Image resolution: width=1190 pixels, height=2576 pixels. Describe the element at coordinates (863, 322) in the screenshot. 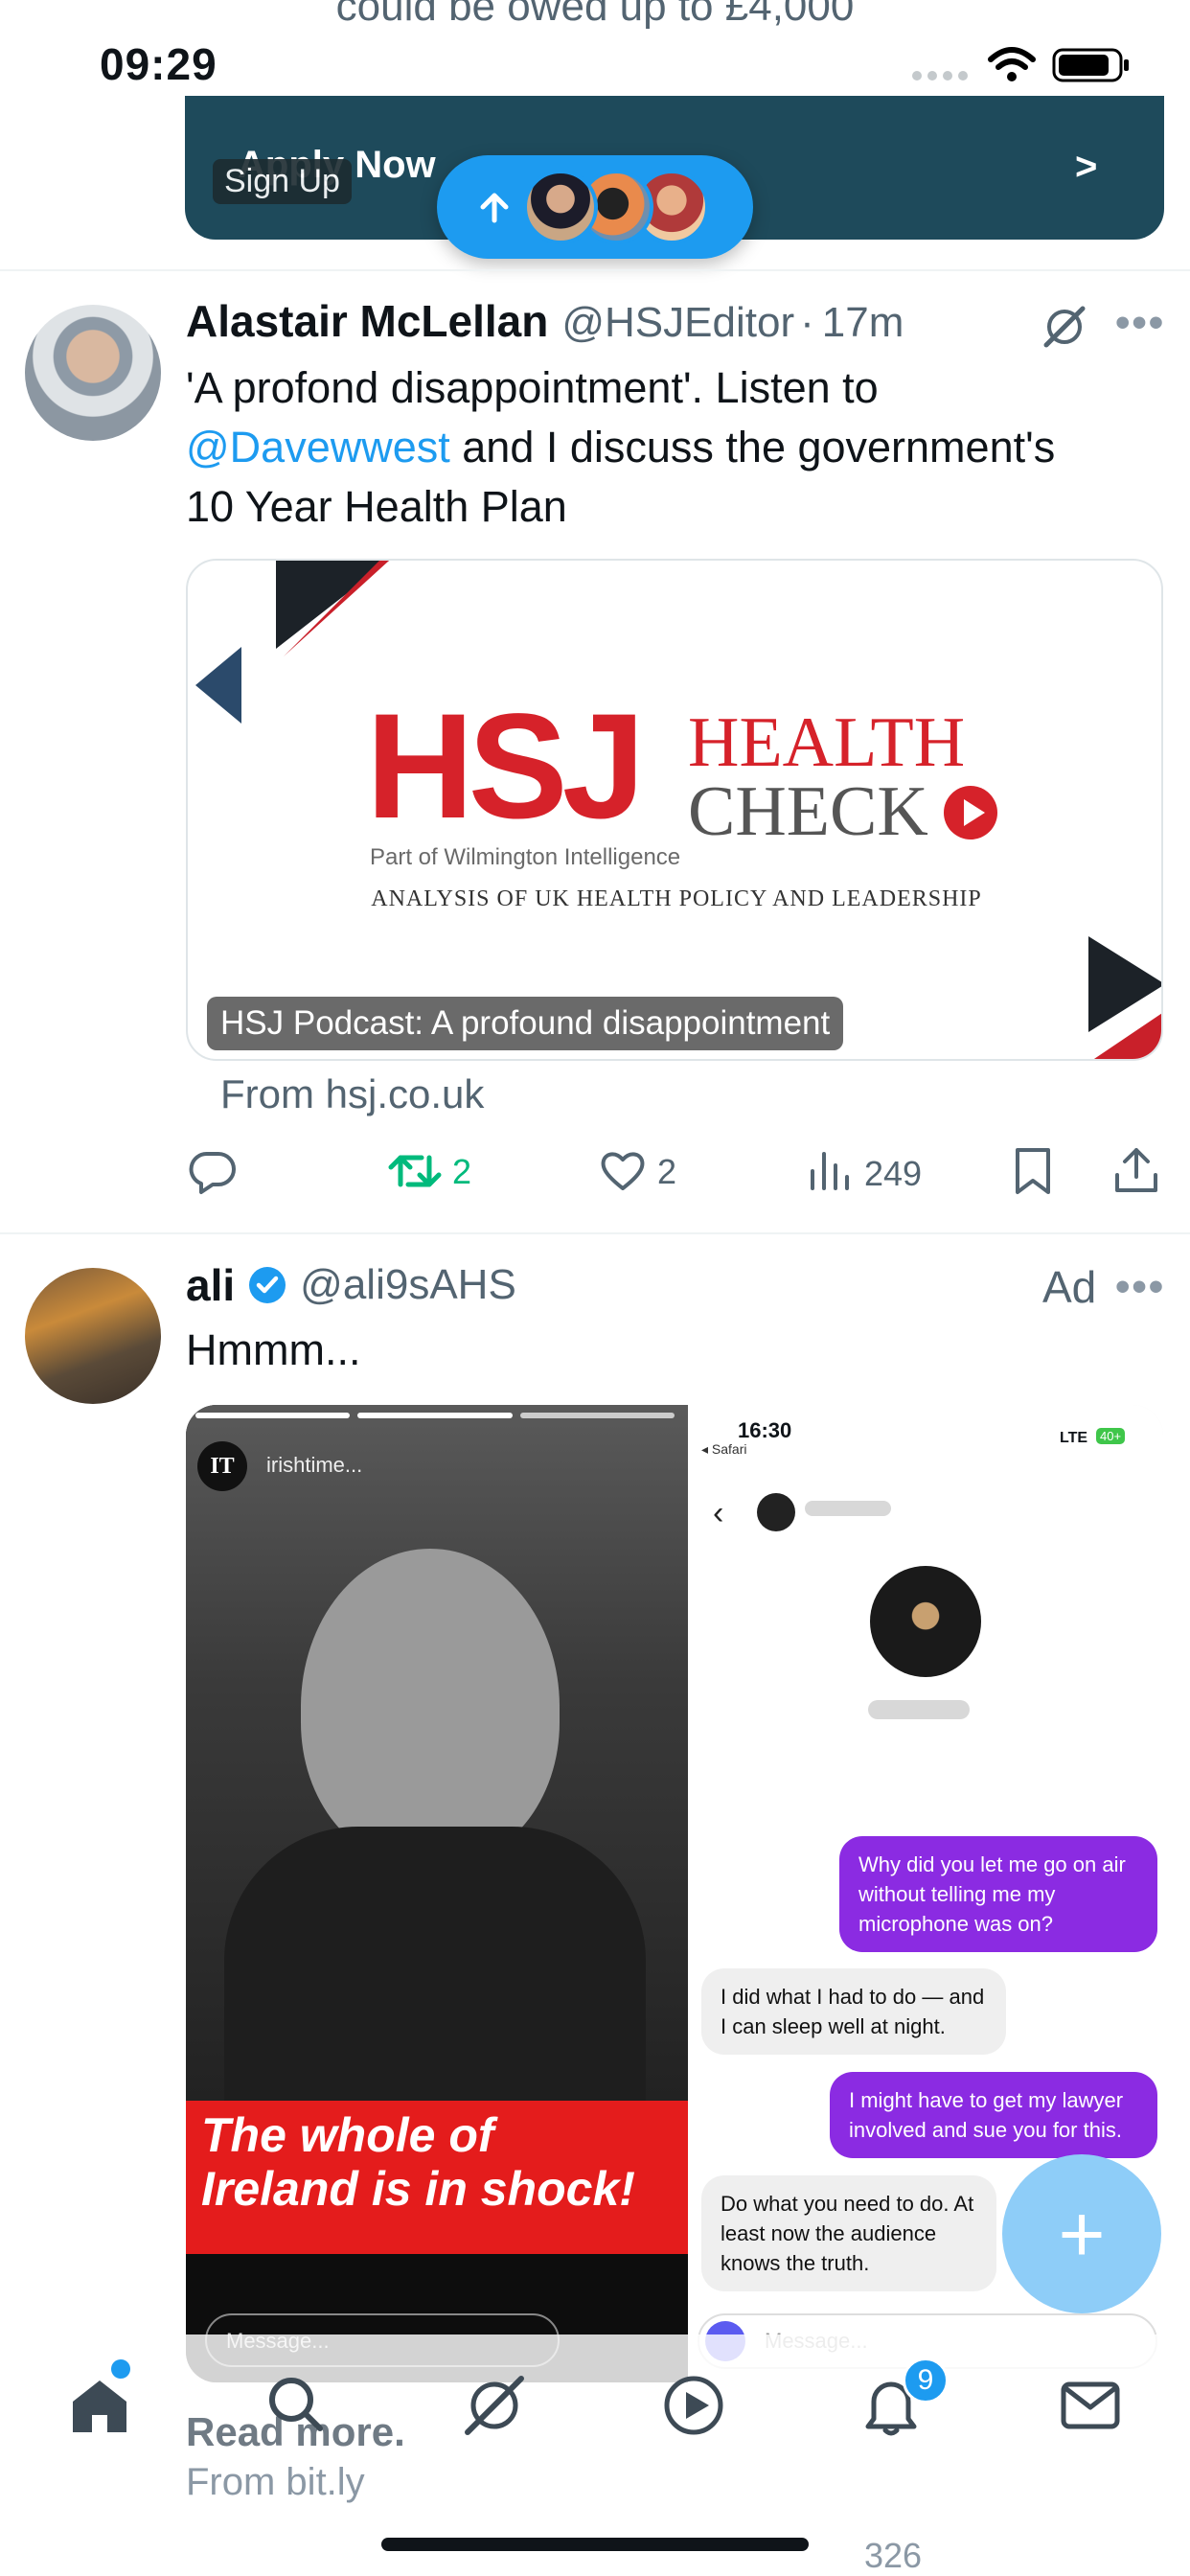

I see `timestamp: 17m` at that location.